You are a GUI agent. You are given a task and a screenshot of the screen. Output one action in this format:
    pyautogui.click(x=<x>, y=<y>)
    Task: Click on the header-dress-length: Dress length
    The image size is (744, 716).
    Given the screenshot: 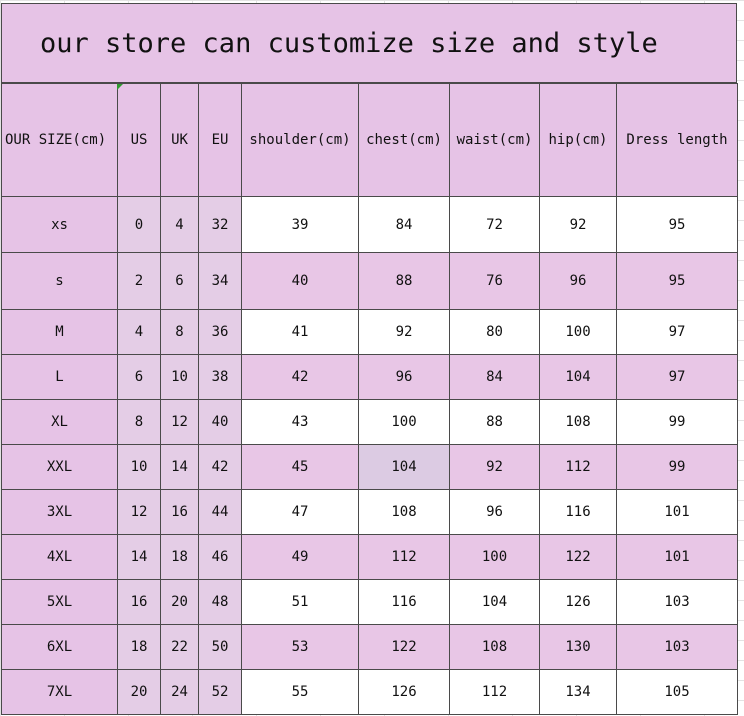 What is the action you would take?
    pyautogui.click(x=677, y=140)
    